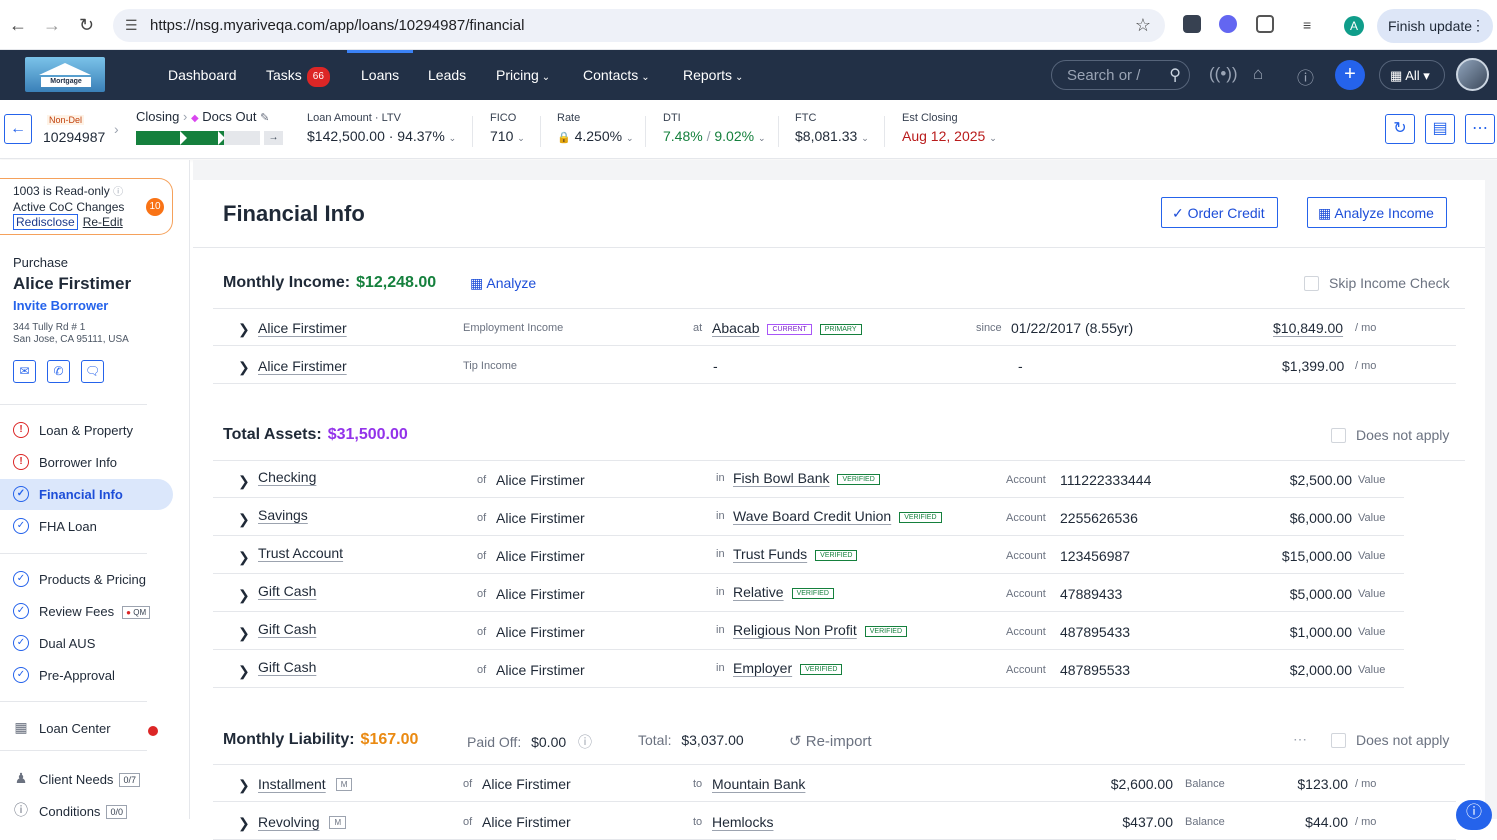 This screenshot has width=1497, height=840. Describe the element at coordinates (1308, 328) in the screenshot. I see `income-amount-link: $10,849.00` at that location.